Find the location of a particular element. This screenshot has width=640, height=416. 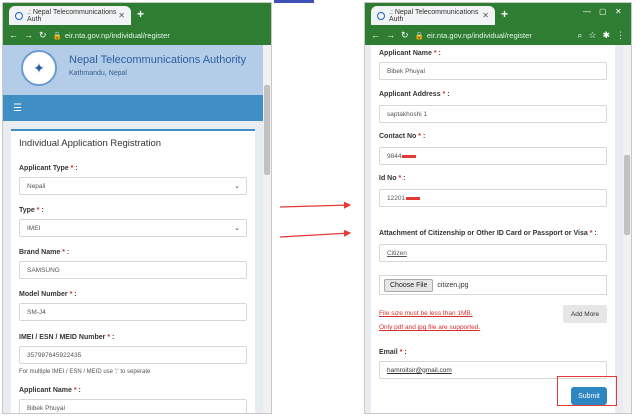

applicant-type-select: Nepali ⌄ is located at coordinates (133, 186).